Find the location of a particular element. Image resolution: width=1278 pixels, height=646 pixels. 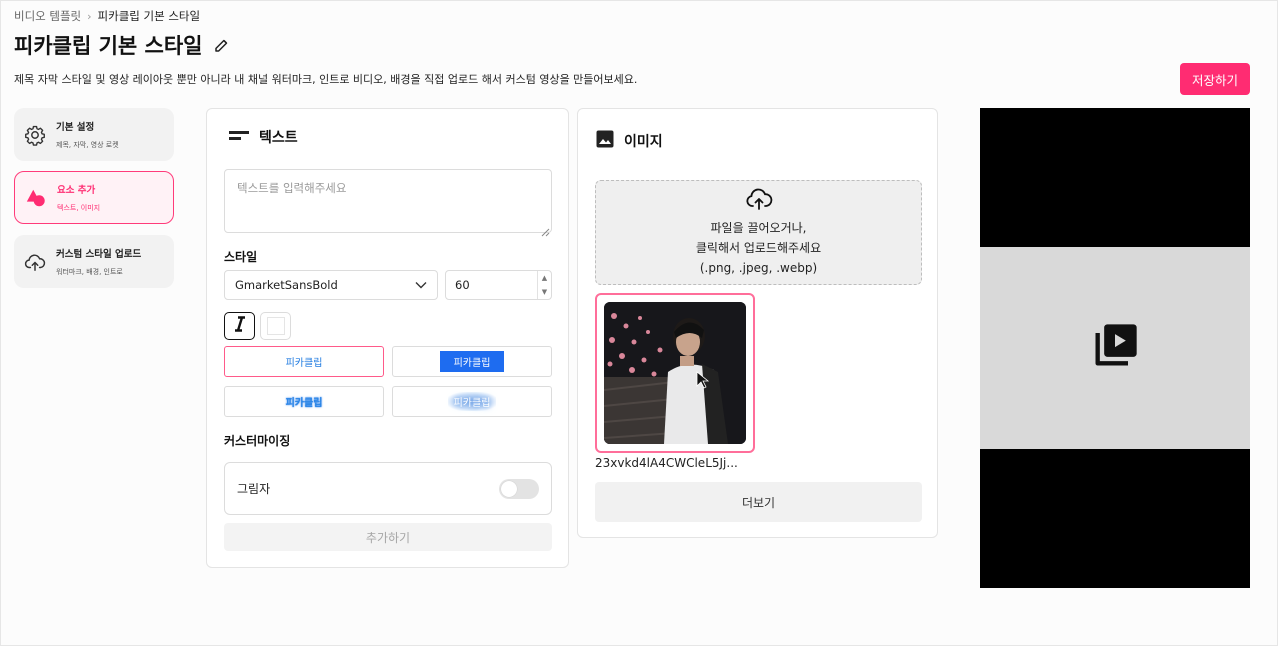

page-title: 피카클립 기본 스타일 is located at coordinates (108, 46).